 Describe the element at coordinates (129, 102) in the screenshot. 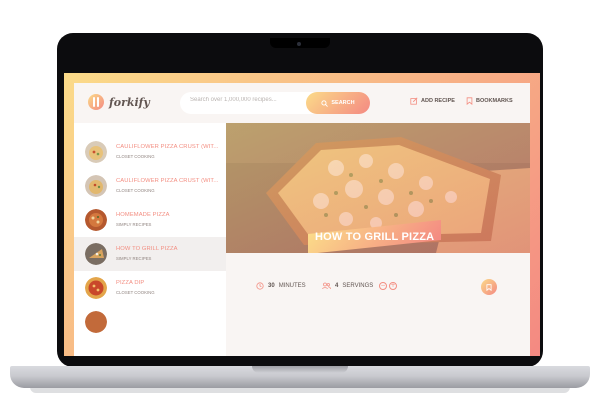

I see `logo-text: forkify` at that location.